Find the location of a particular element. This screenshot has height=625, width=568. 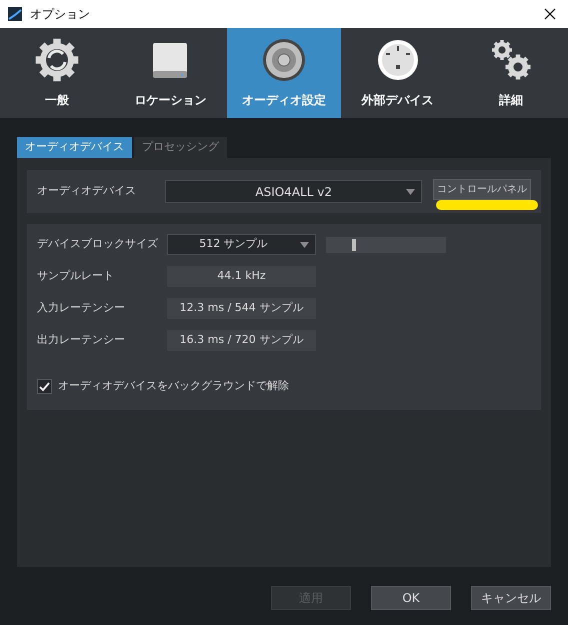

speaker-icon is located at coordinates (283, 60).